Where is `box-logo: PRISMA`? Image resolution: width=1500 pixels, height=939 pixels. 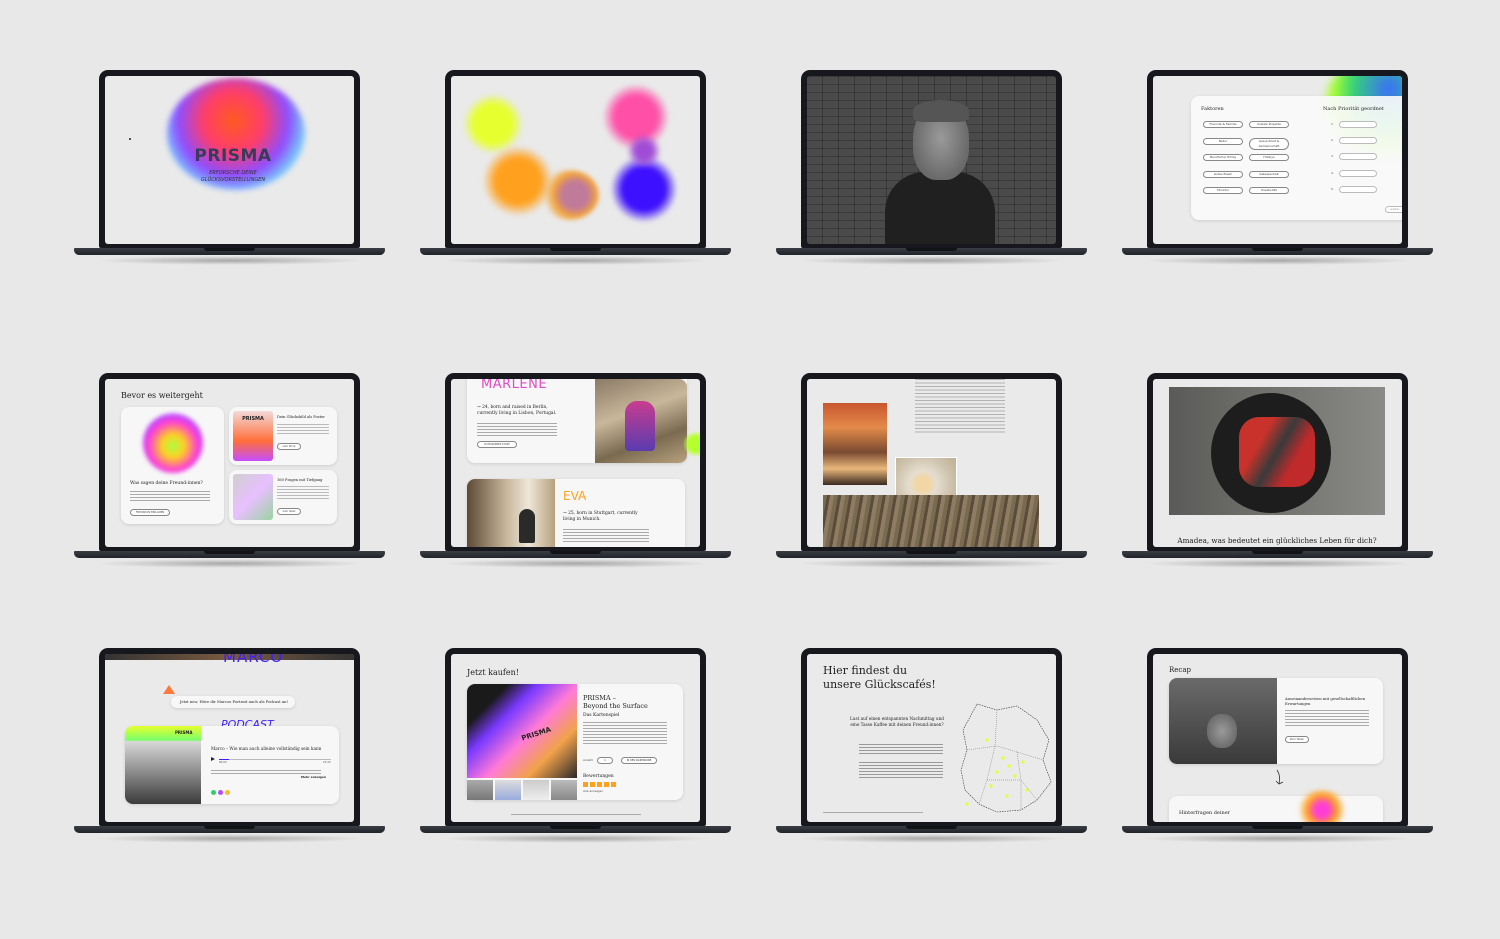
box-logo: PRISMA is located at coordinates (536, 734).